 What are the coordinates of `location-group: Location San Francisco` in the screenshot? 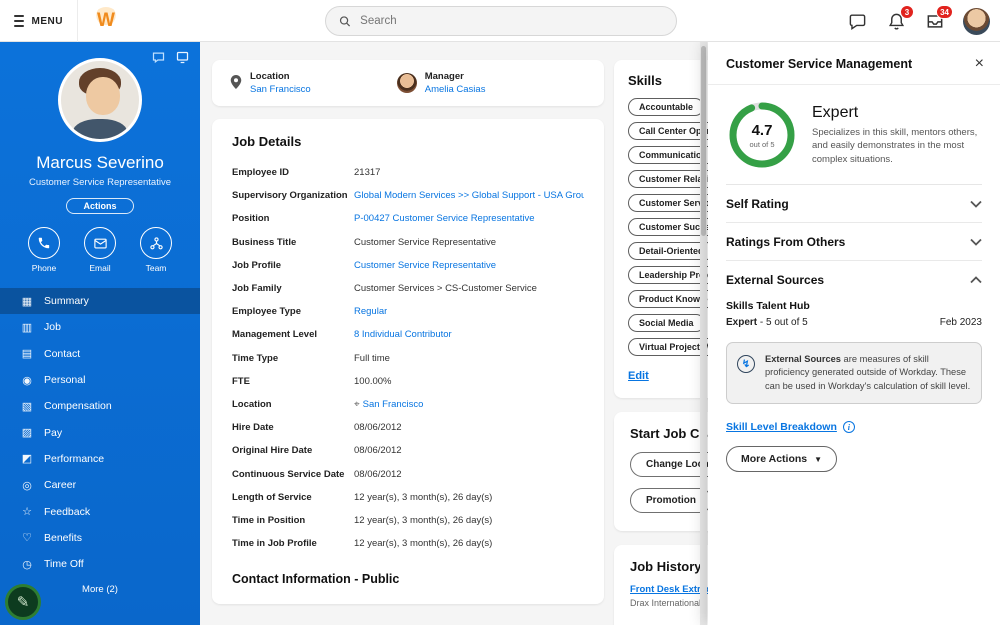 It's located at (270, 83).